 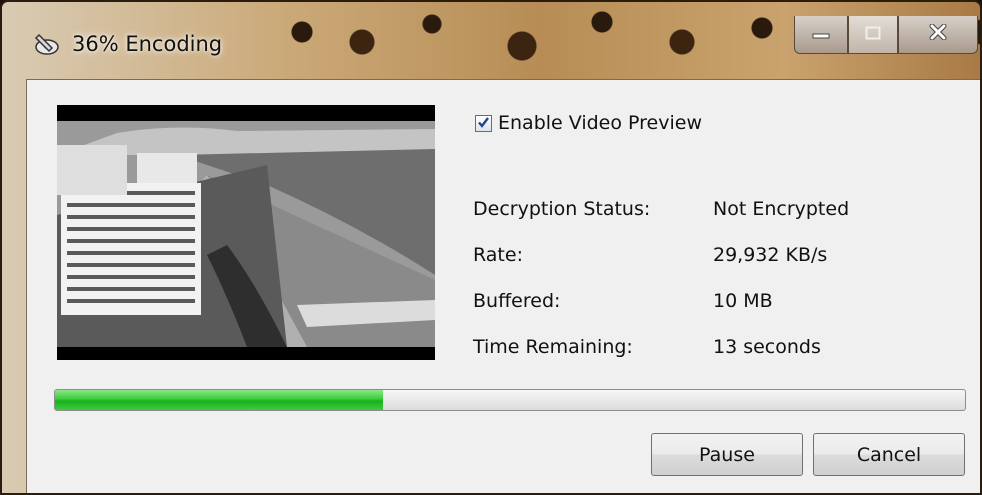 I want to click on cancel-button: Cancel, so click(x=889, y=454).